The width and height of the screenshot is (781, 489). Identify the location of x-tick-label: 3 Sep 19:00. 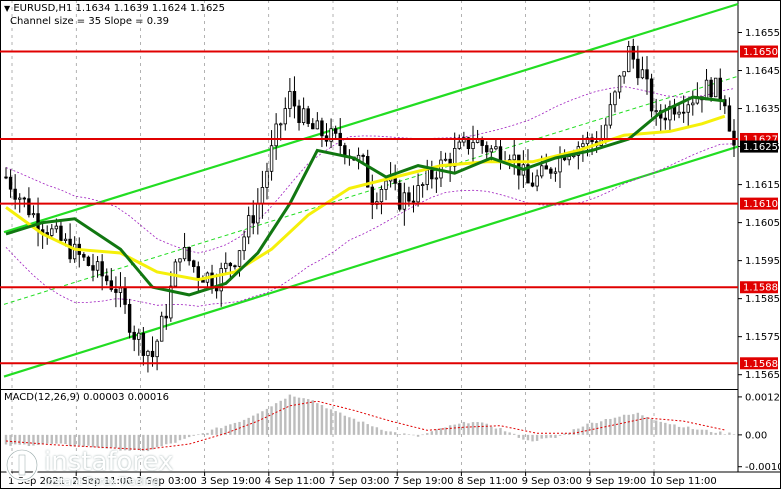
(231, 481).